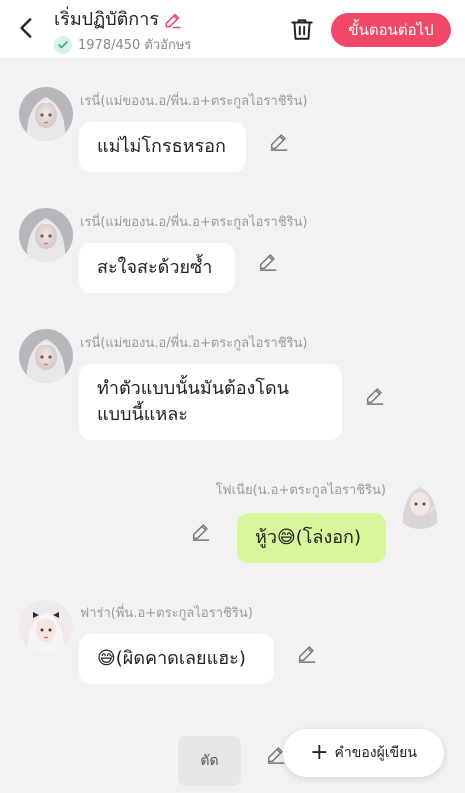 This screenshot has height=793, width=465. What do you see at coordinates (106, 20) in the screenshot?
I see `page-title: เริ่มปฏิบัติการ` at bounding box center [106, 20].